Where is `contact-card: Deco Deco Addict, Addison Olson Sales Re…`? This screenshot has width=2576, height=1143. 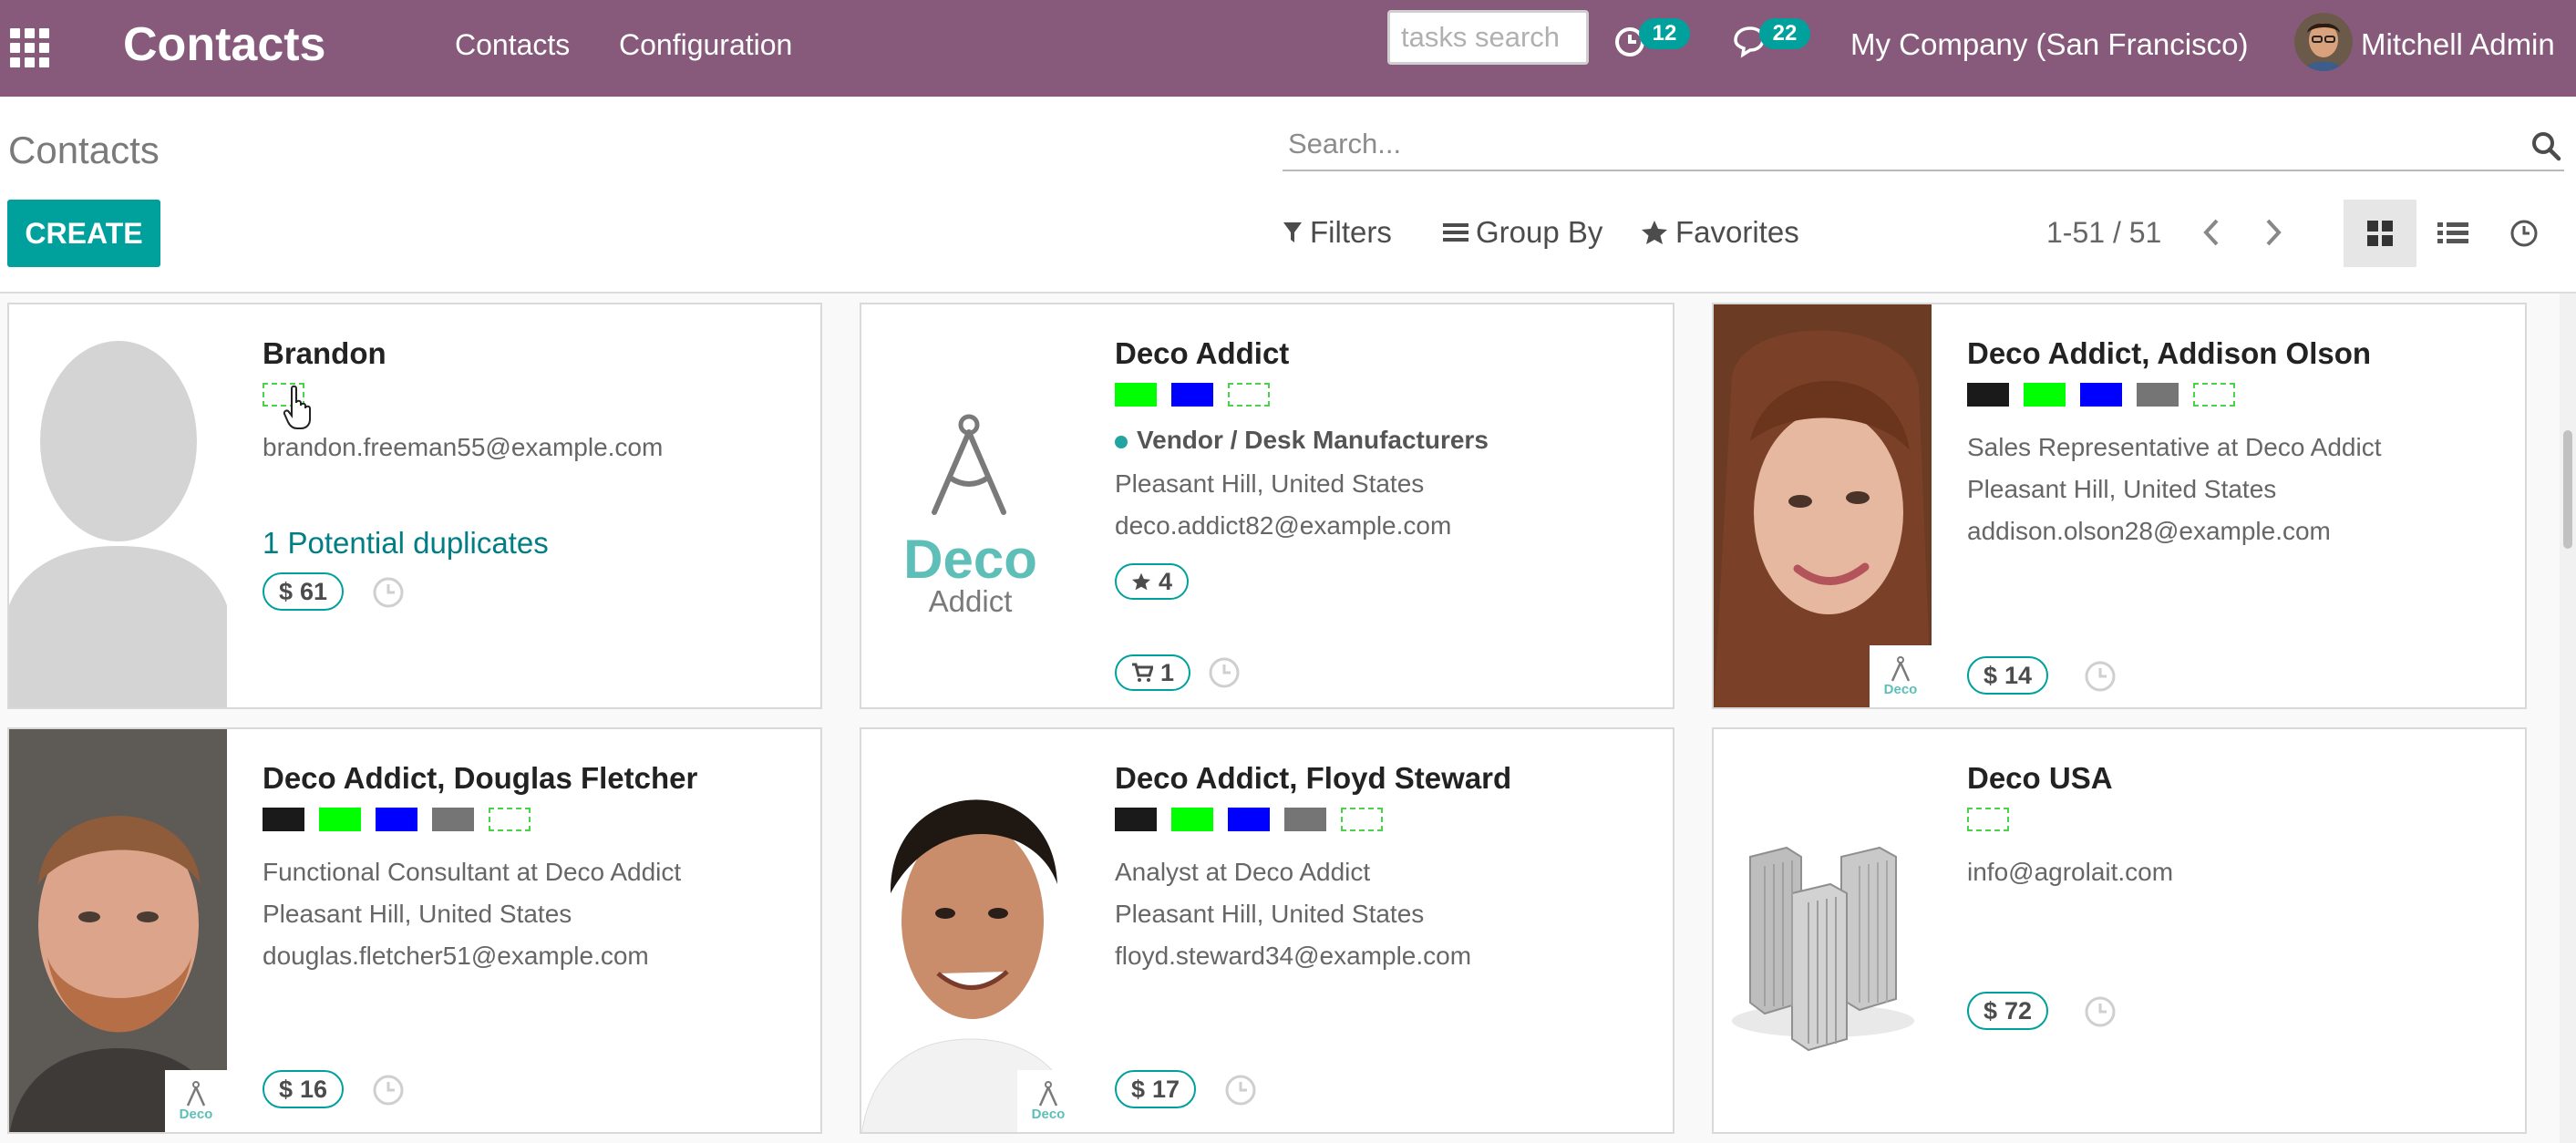 contact-card: Deco Deco Addict, Addison Olson Sales Re… is located at coordinates (2119, 506).